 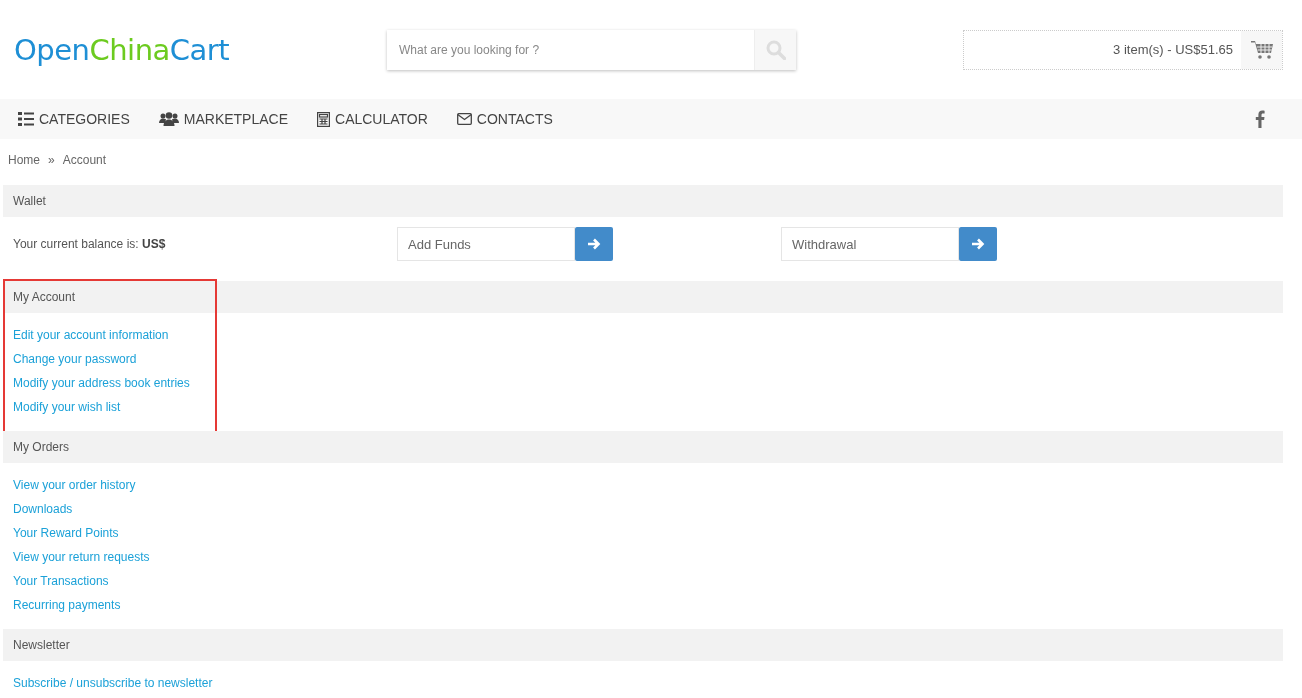 I want to click on section-link: View your return requests, so click(x=81, y=557).